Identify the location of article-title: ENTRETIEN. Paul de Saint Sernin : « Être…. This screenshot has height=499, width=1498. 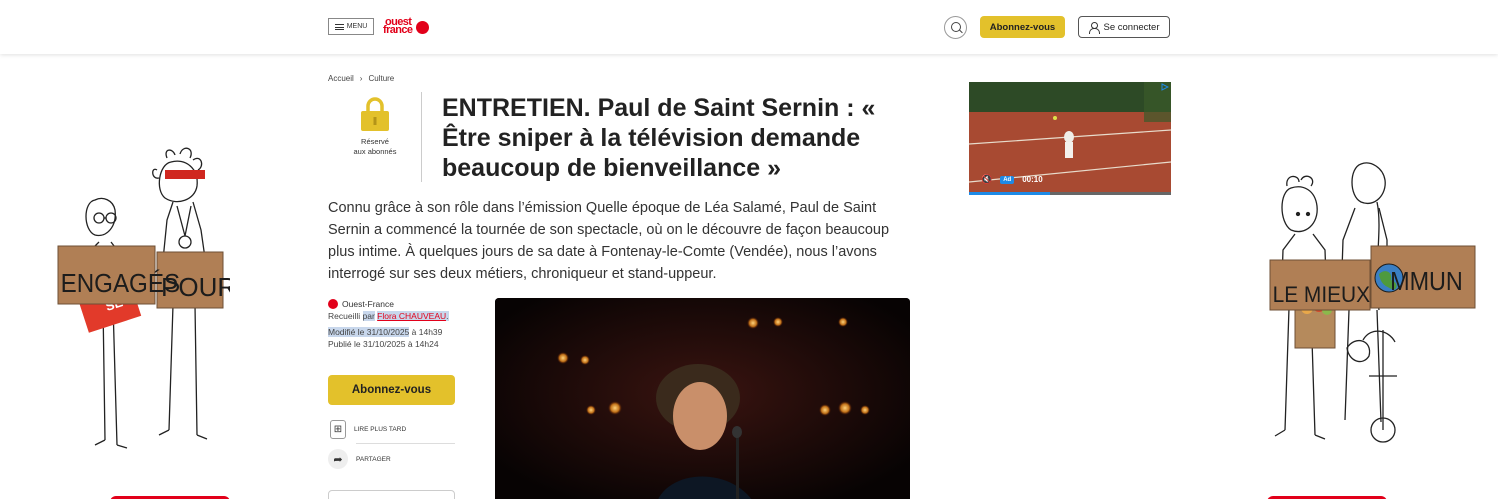
(659, 138).